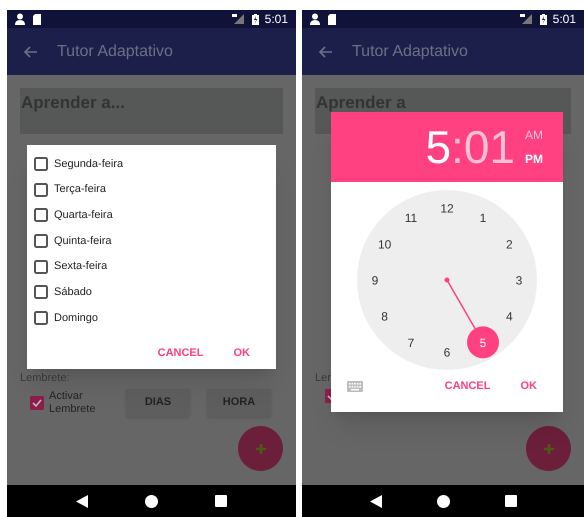  Describe the element at coordinates (89, 164) in the screenshot. I see `day-label: Segunda-feira` at that location.